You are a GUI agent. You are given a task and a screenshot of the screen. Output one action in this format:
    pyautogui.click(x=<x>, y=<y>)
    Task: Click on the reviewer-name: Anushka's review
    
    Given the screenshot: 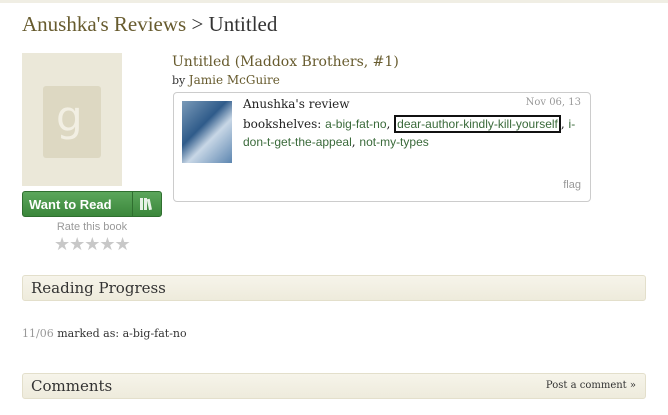 What is the action you would take?
    pyautogui.click(x=296, y=104)
    